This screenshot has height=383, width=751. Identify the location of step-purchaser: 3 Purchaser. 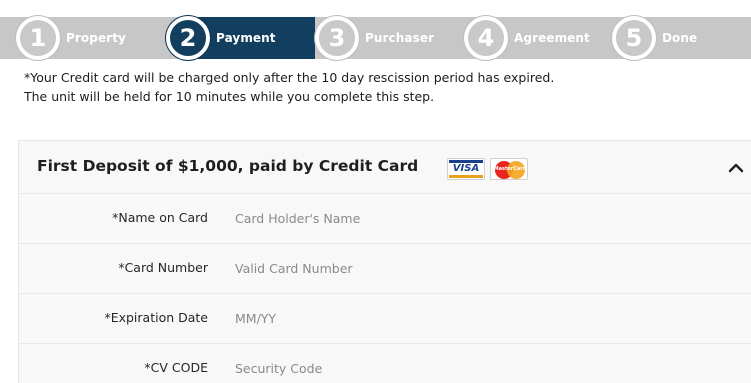
(374, 38).